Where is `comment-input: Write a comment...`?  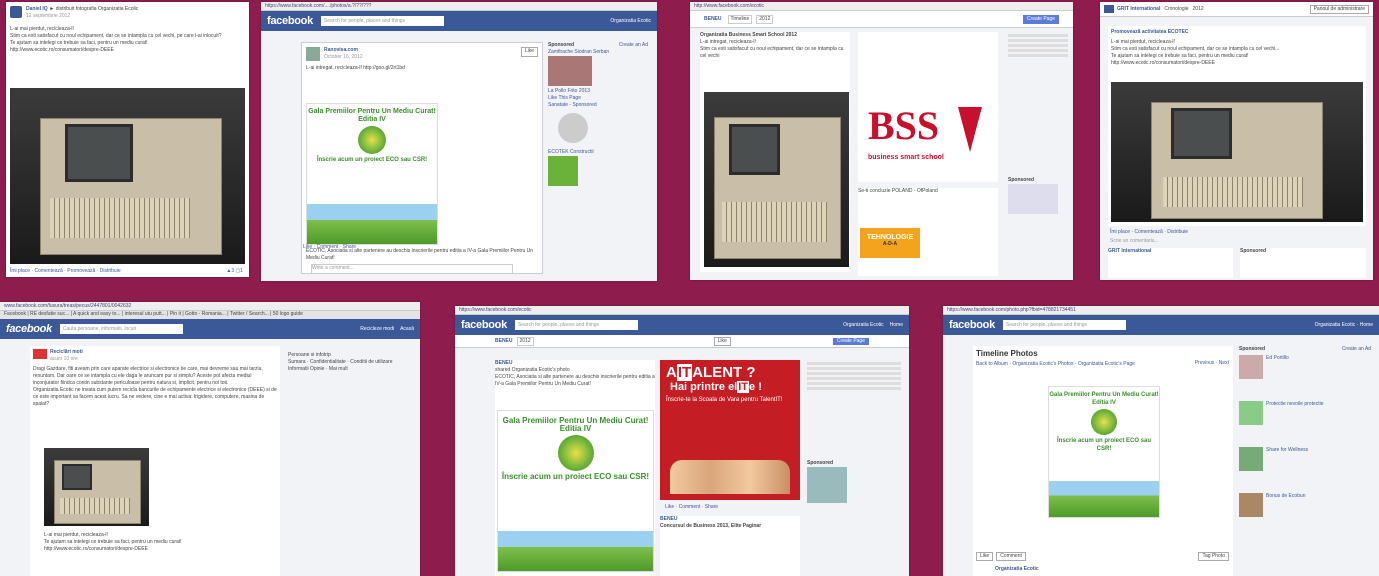
comment-input: Write a comment... is located at coordinates (412, 269).